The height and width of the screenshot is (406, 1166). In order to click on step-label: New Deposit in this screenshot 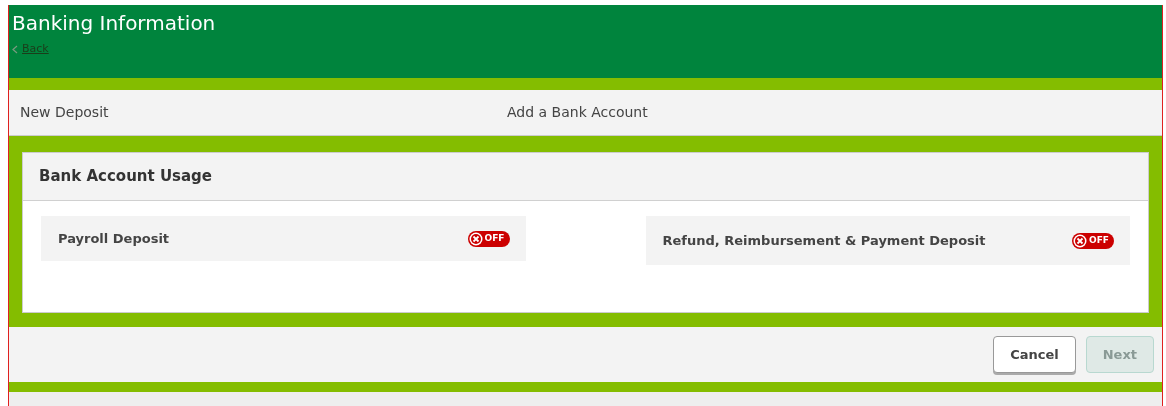, I will do `click(65, 112)`.